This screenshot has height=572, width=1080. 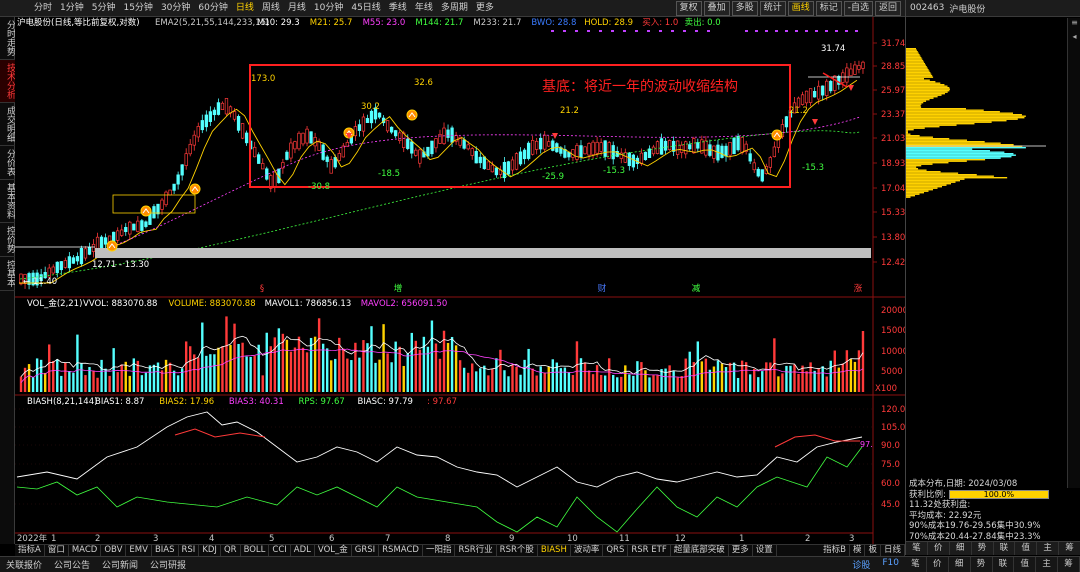 I want to click on panel-tab: 笔, so click(x=917, y=548).